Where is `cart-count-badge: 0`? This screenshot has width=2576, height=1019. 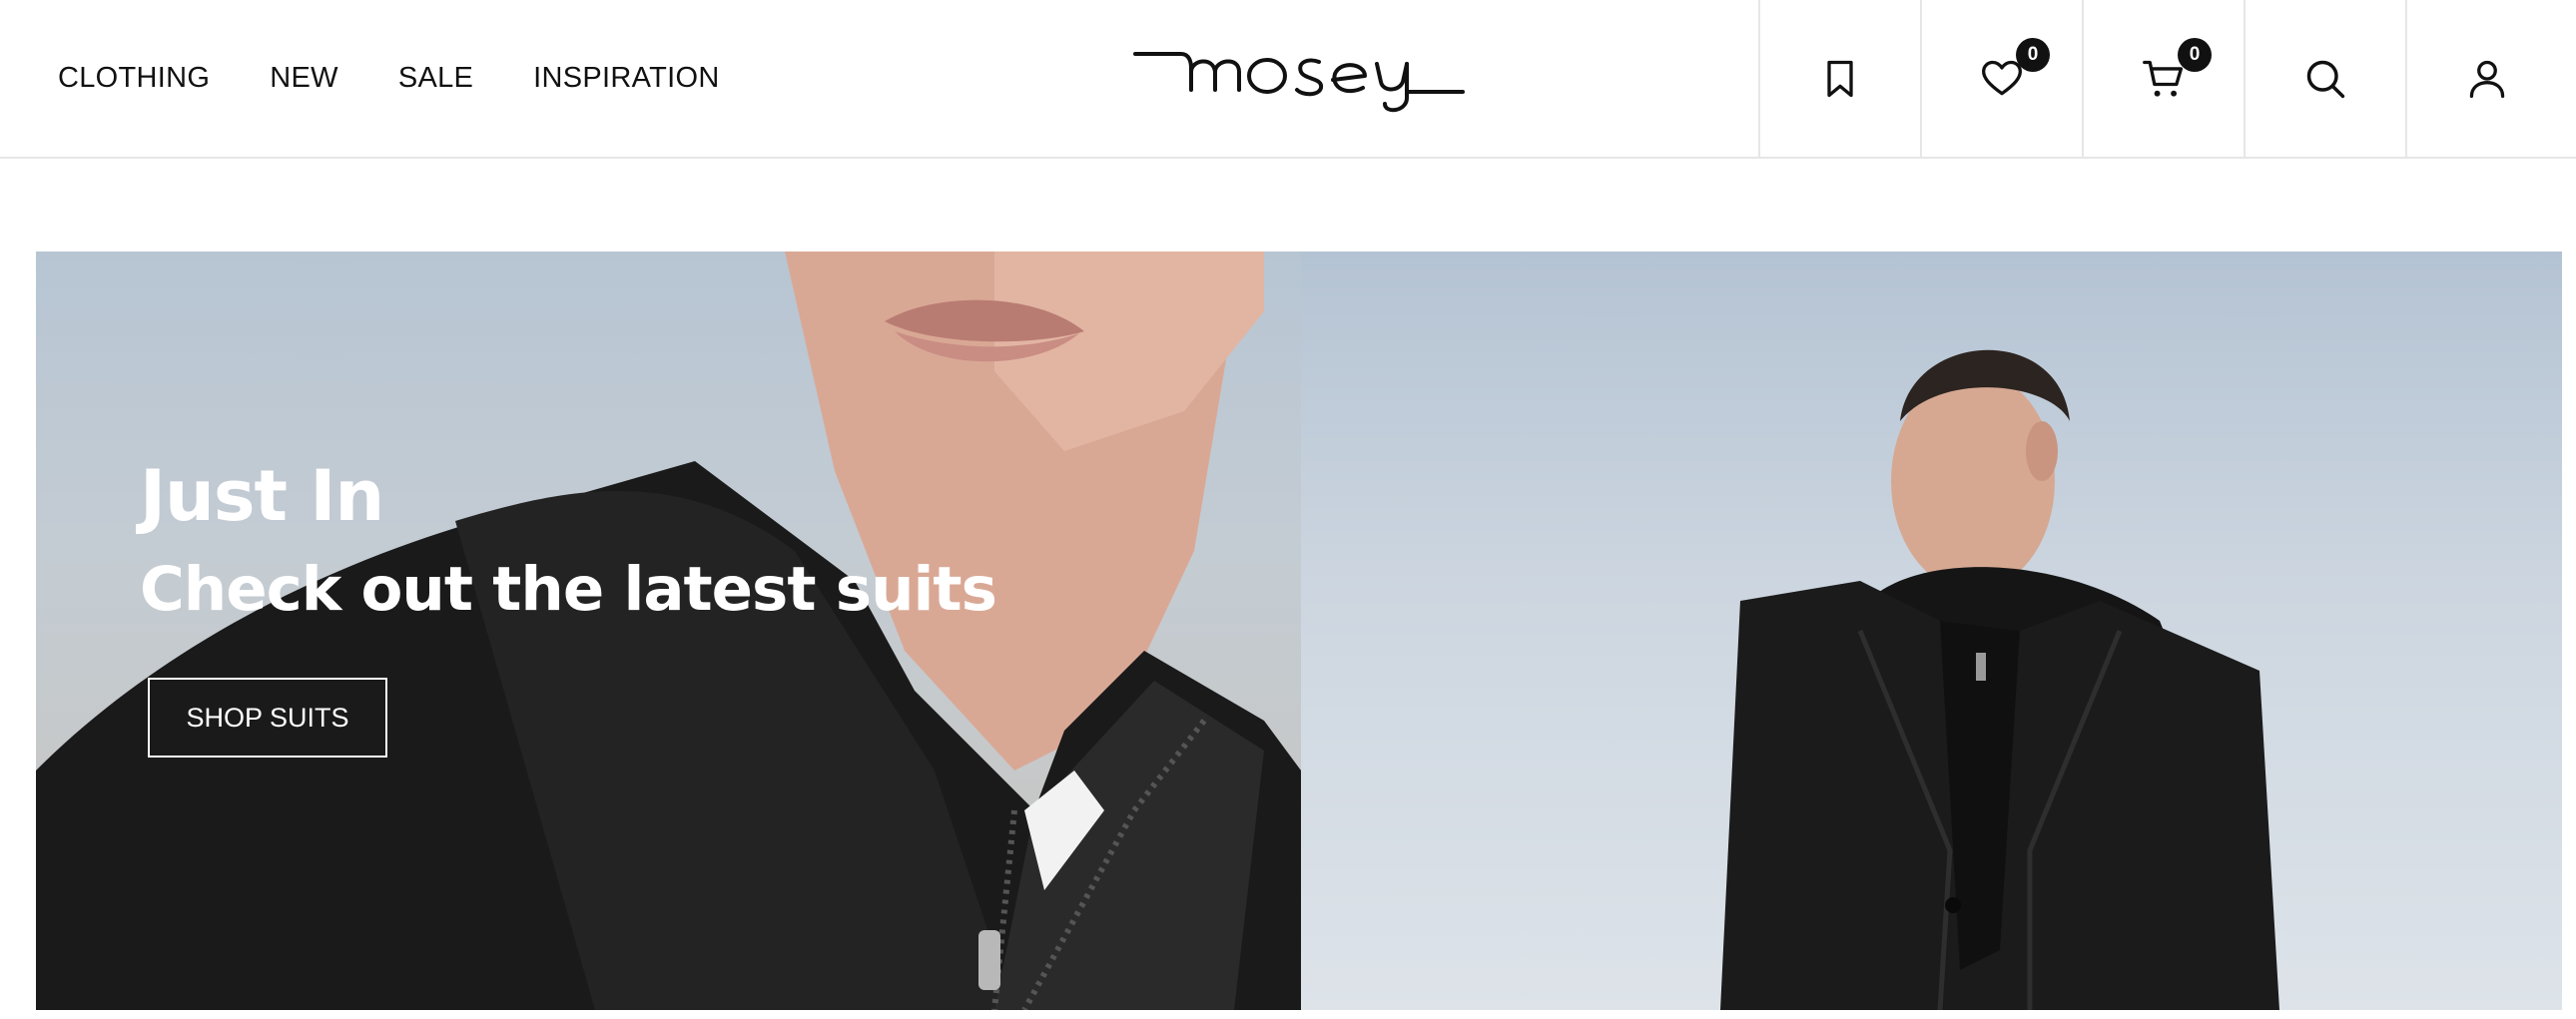
cart-count-badge: 0 is located at coordinates (2195, 55).